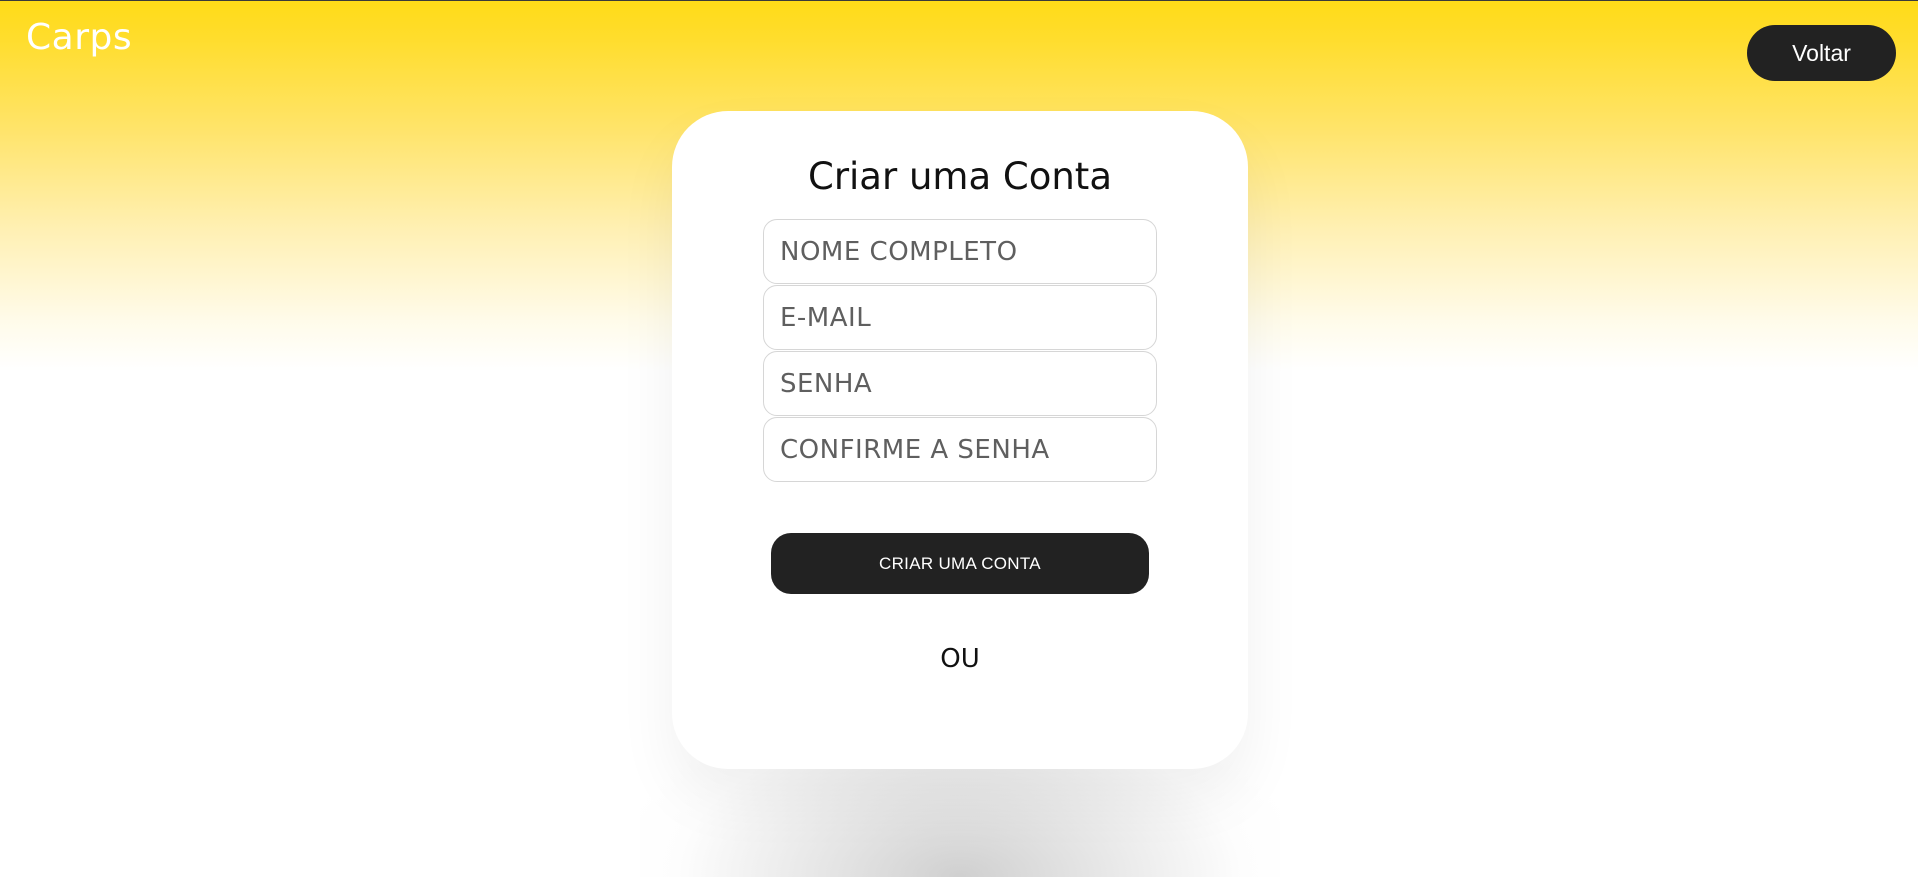 The width and height of the screenshot is (1918, 877). What do you see at coordinates (959, 176) in the screenshot?
I see `signup-title: Criar uma Conta` at bounding box center [959, 176].